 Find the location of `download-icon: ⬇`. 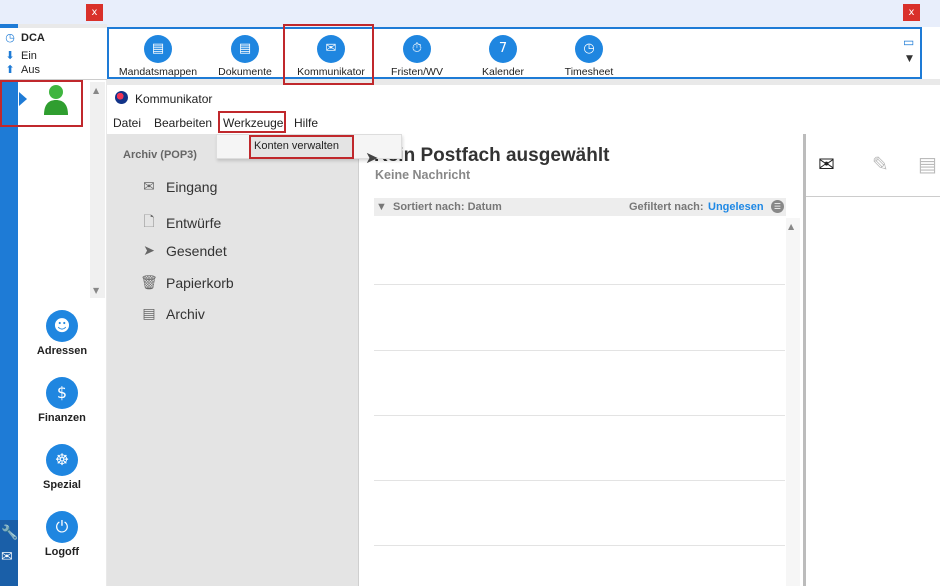

download-icon: ⬇ is located at coordinates (10, 55).